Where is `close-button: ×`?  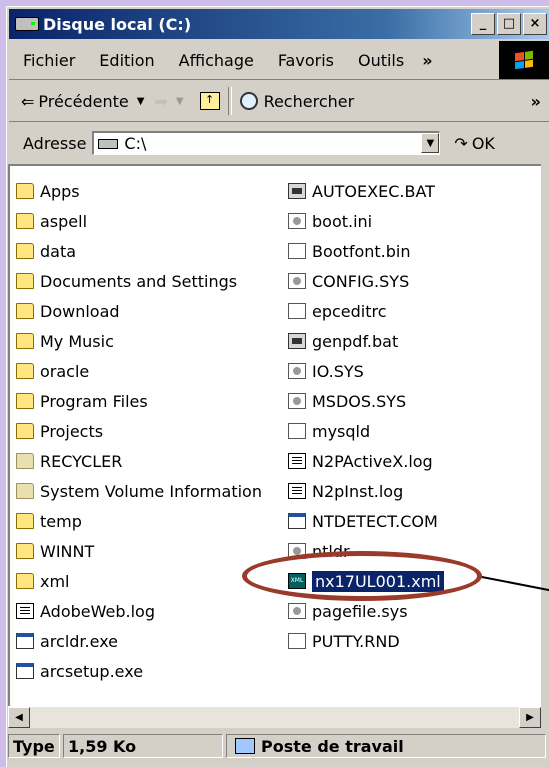
close-button: × is located at coordinates (535, 24).